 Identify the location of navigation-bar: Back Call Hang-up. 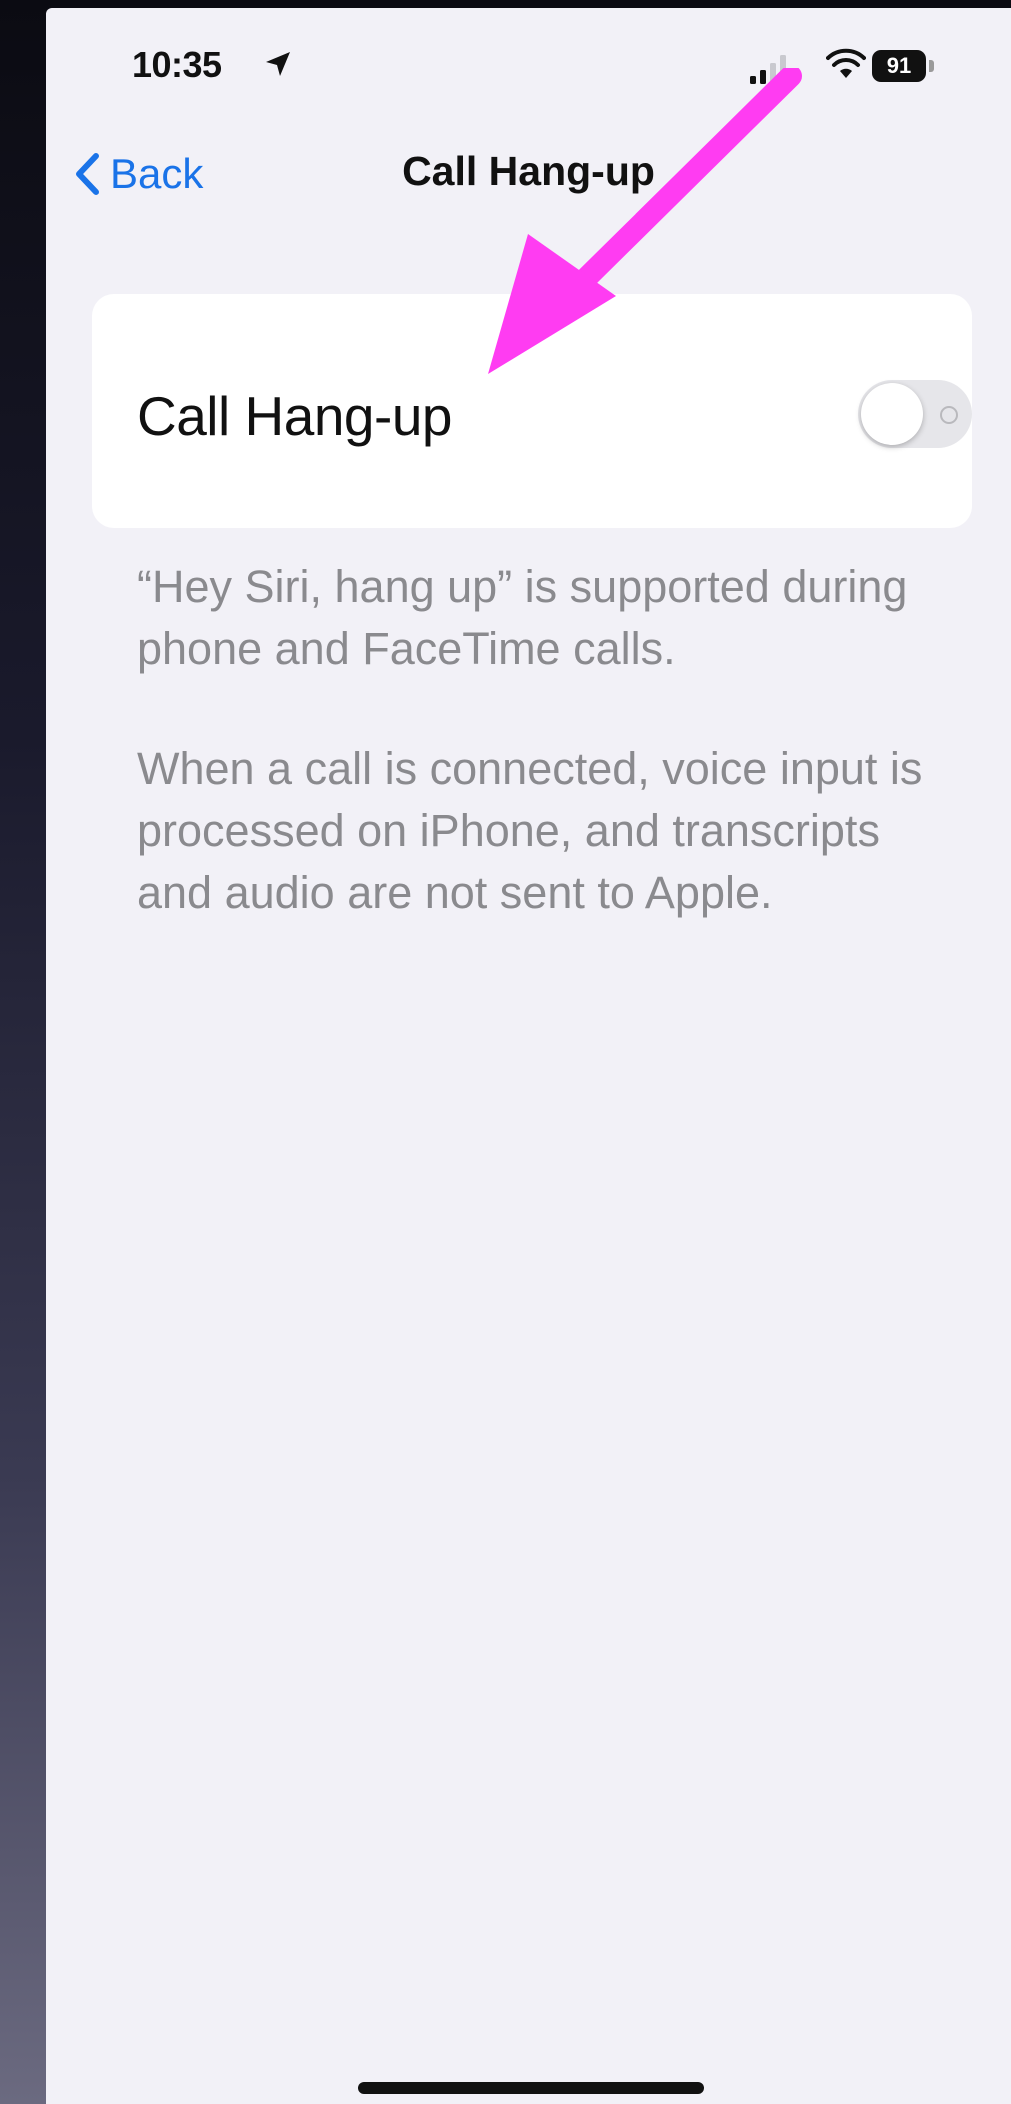
(528, 173).